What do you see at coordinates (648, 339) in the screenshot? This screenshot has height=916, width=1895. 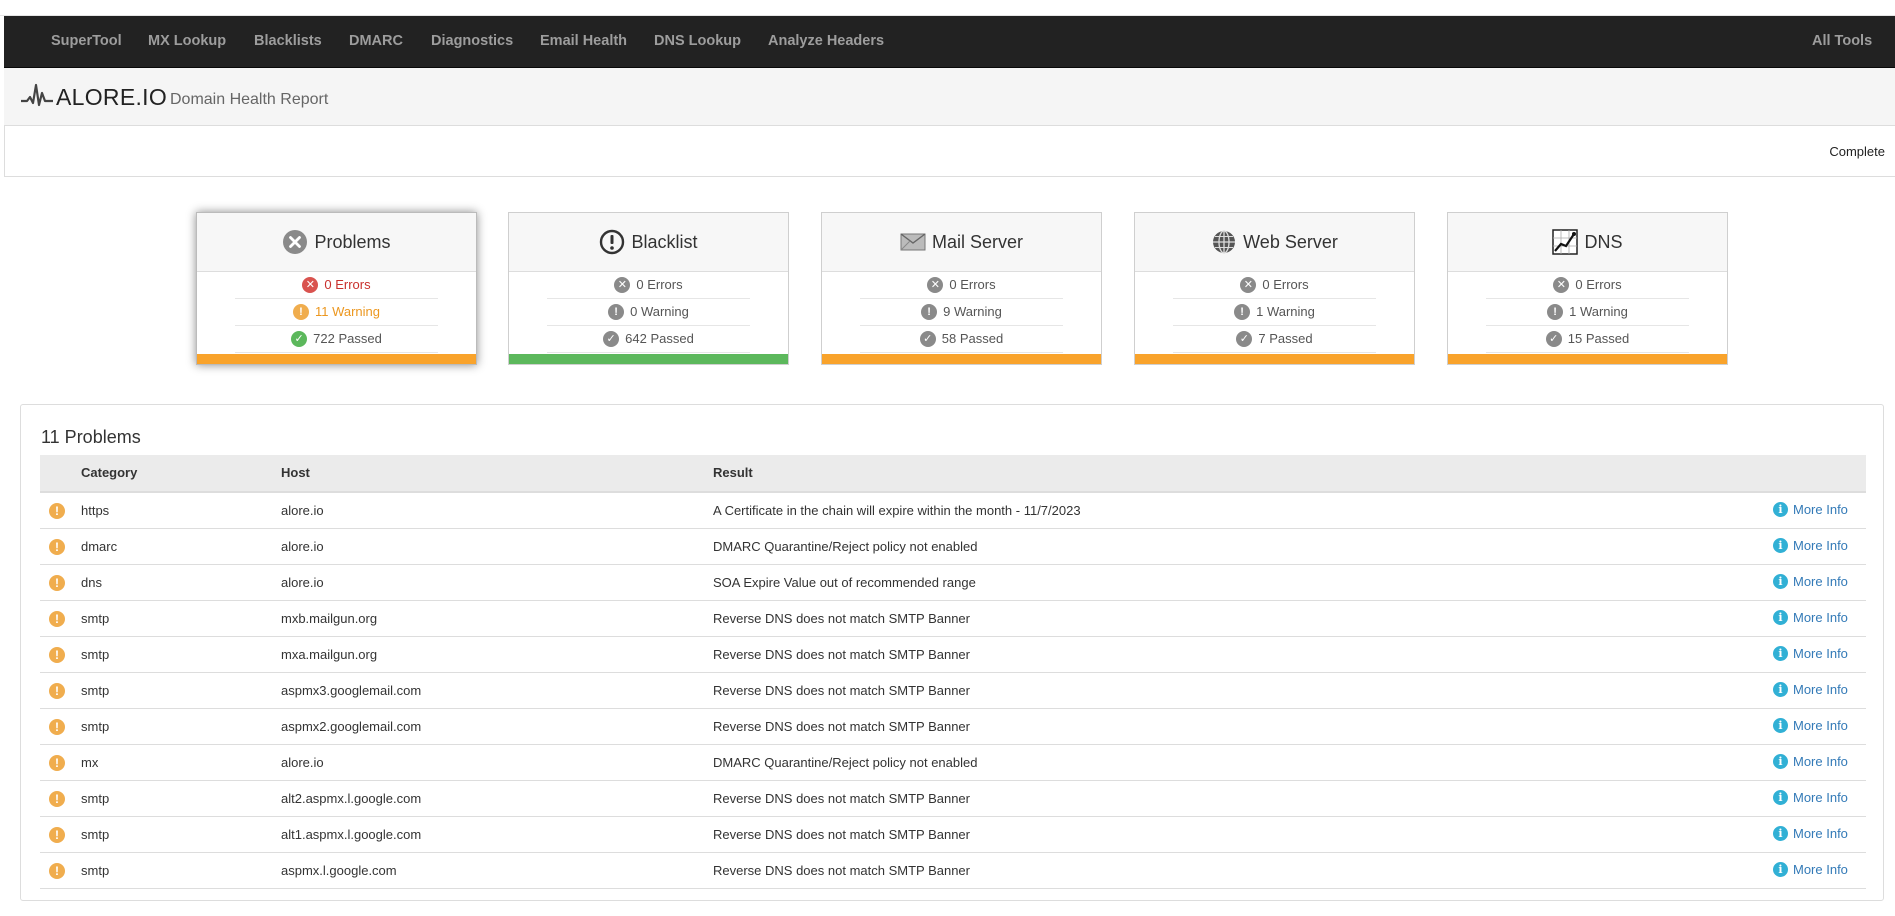 I see `card-passed-row: ✓ 642 Passed` at bounding box center [648, 339].